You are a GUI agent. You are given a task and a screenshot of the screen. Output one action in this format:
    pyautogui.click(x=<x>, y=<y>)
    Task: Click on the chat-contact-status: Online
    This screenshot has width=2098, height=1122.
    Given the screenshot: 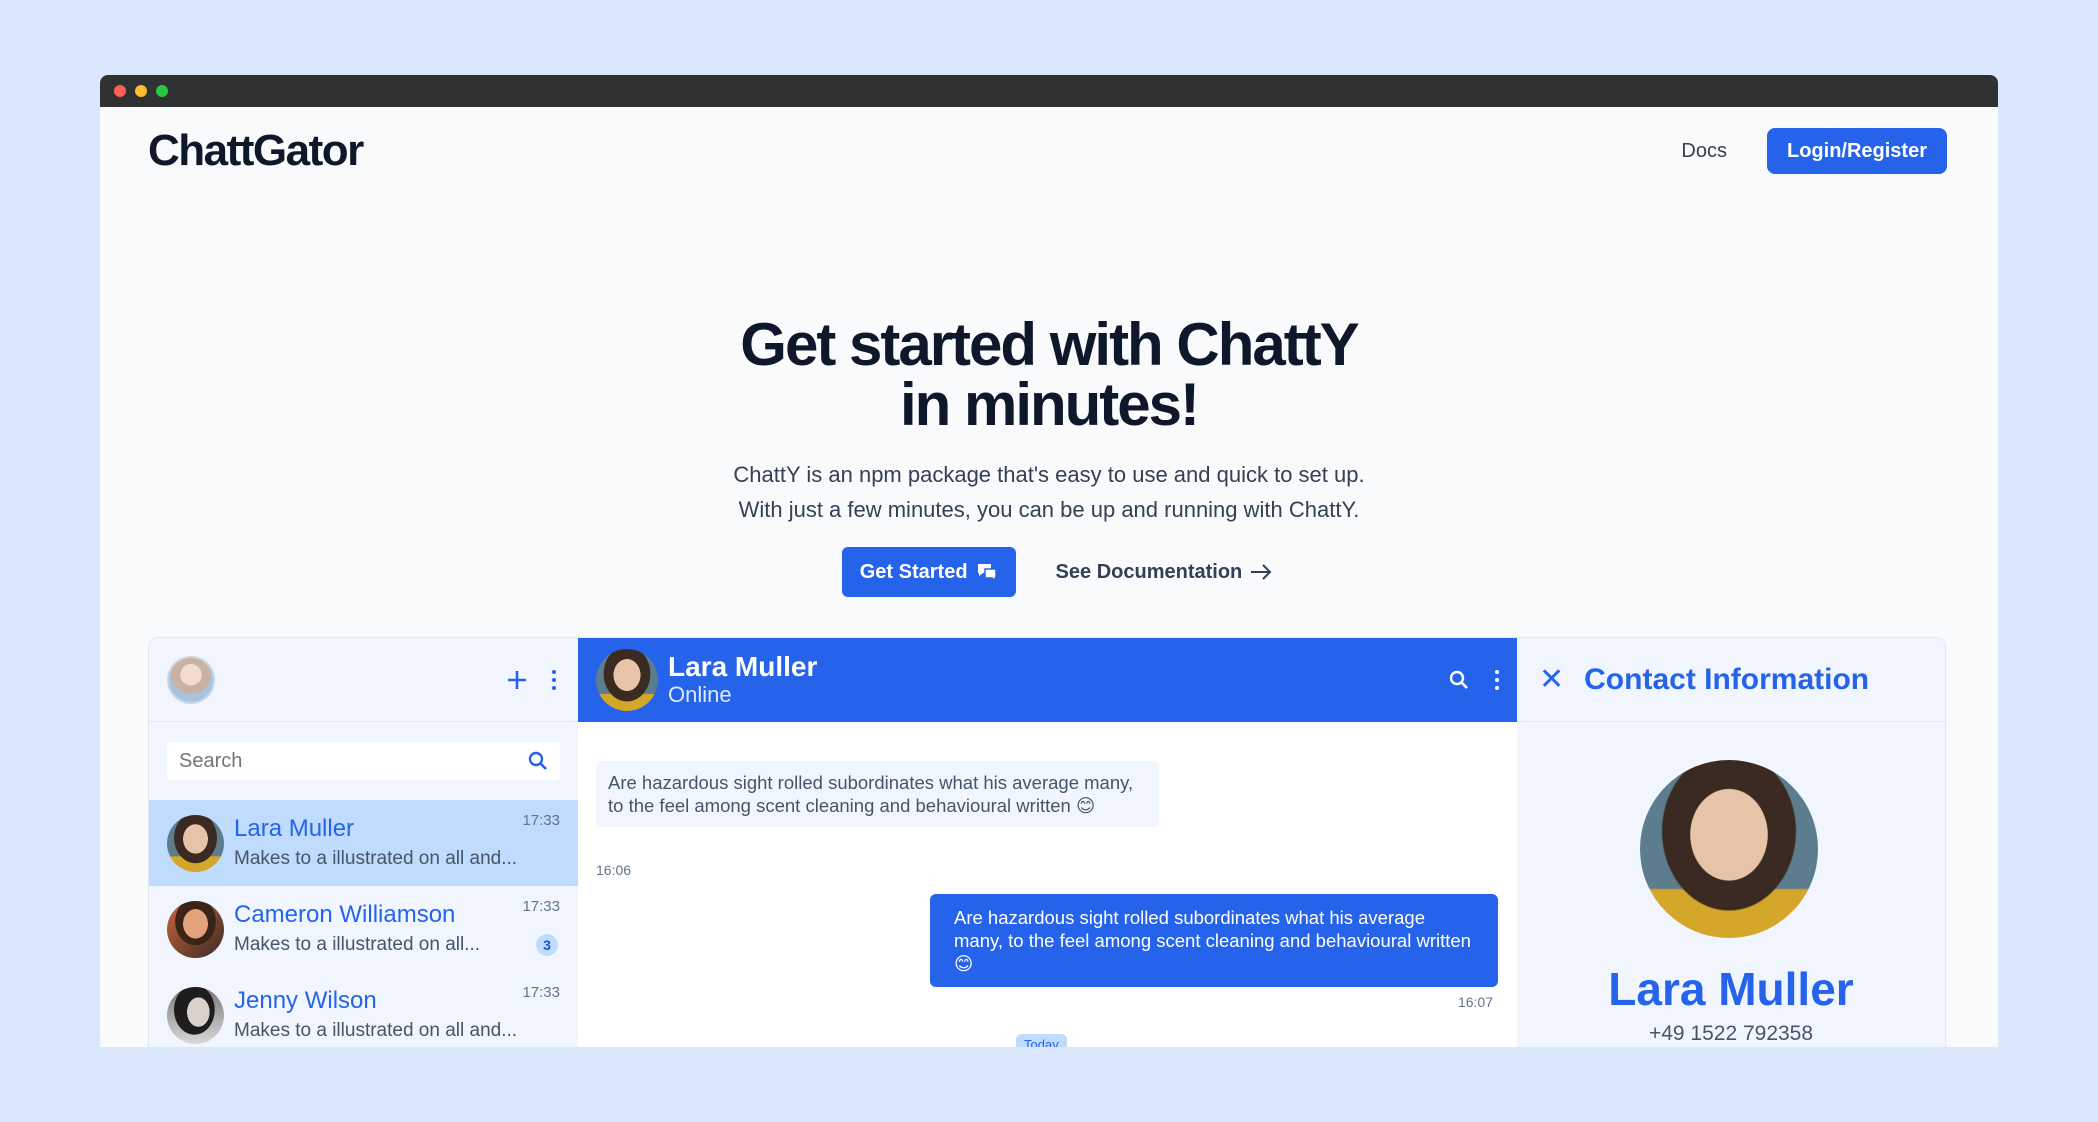 What is the action you would take?
    pyautogui.click(x=700, y=694)
    